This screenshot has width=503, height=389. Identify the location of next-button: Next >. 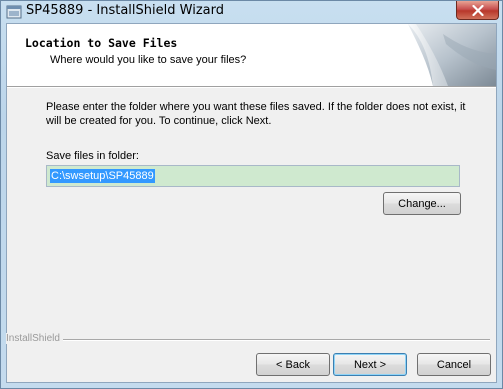
(370, 364).